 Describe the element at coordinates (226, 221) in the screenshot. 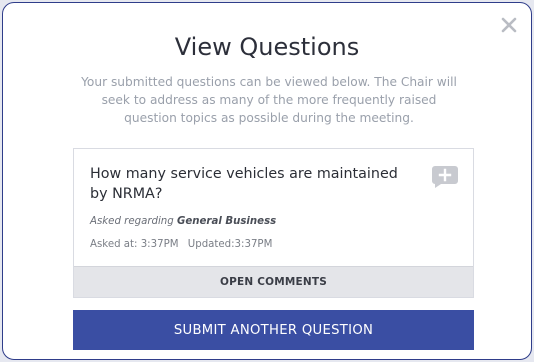

I see `question-topic: General Business` at that location.